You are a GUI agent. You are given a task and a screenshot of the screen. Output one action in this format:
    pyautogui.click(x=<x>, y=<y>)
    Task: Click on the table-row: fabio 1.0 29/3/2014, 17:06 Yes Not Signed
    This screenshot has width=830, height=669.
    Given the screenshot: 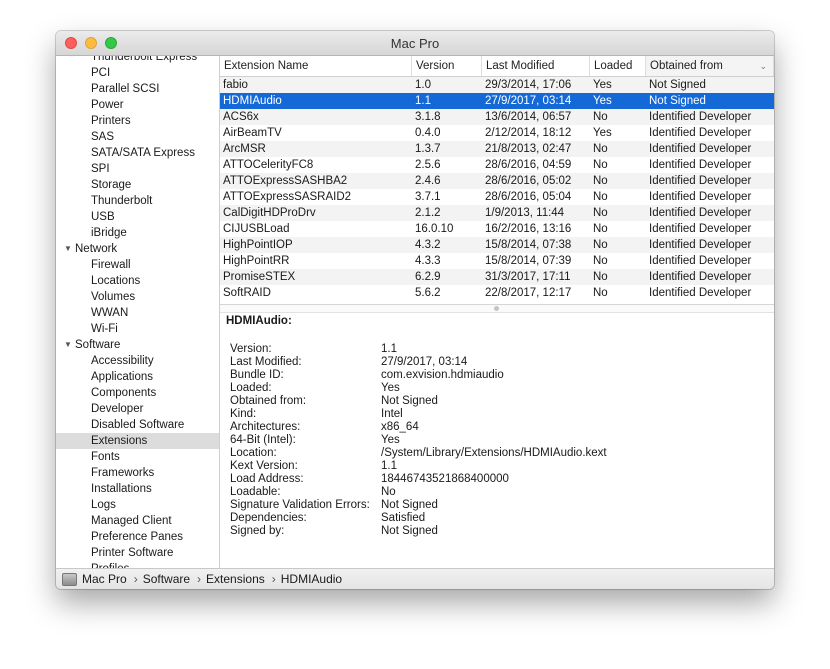 What is the action you would take?
    pyautogui.click(x=497, y=85)
    